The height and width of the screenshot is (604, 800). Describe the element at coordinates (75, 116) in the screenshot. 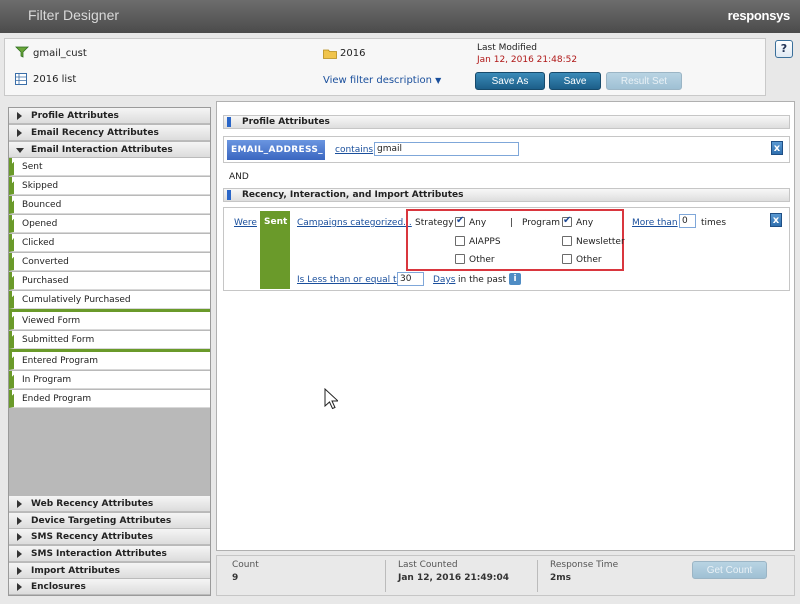

I see `section-label: Profile Attributes` at that location.